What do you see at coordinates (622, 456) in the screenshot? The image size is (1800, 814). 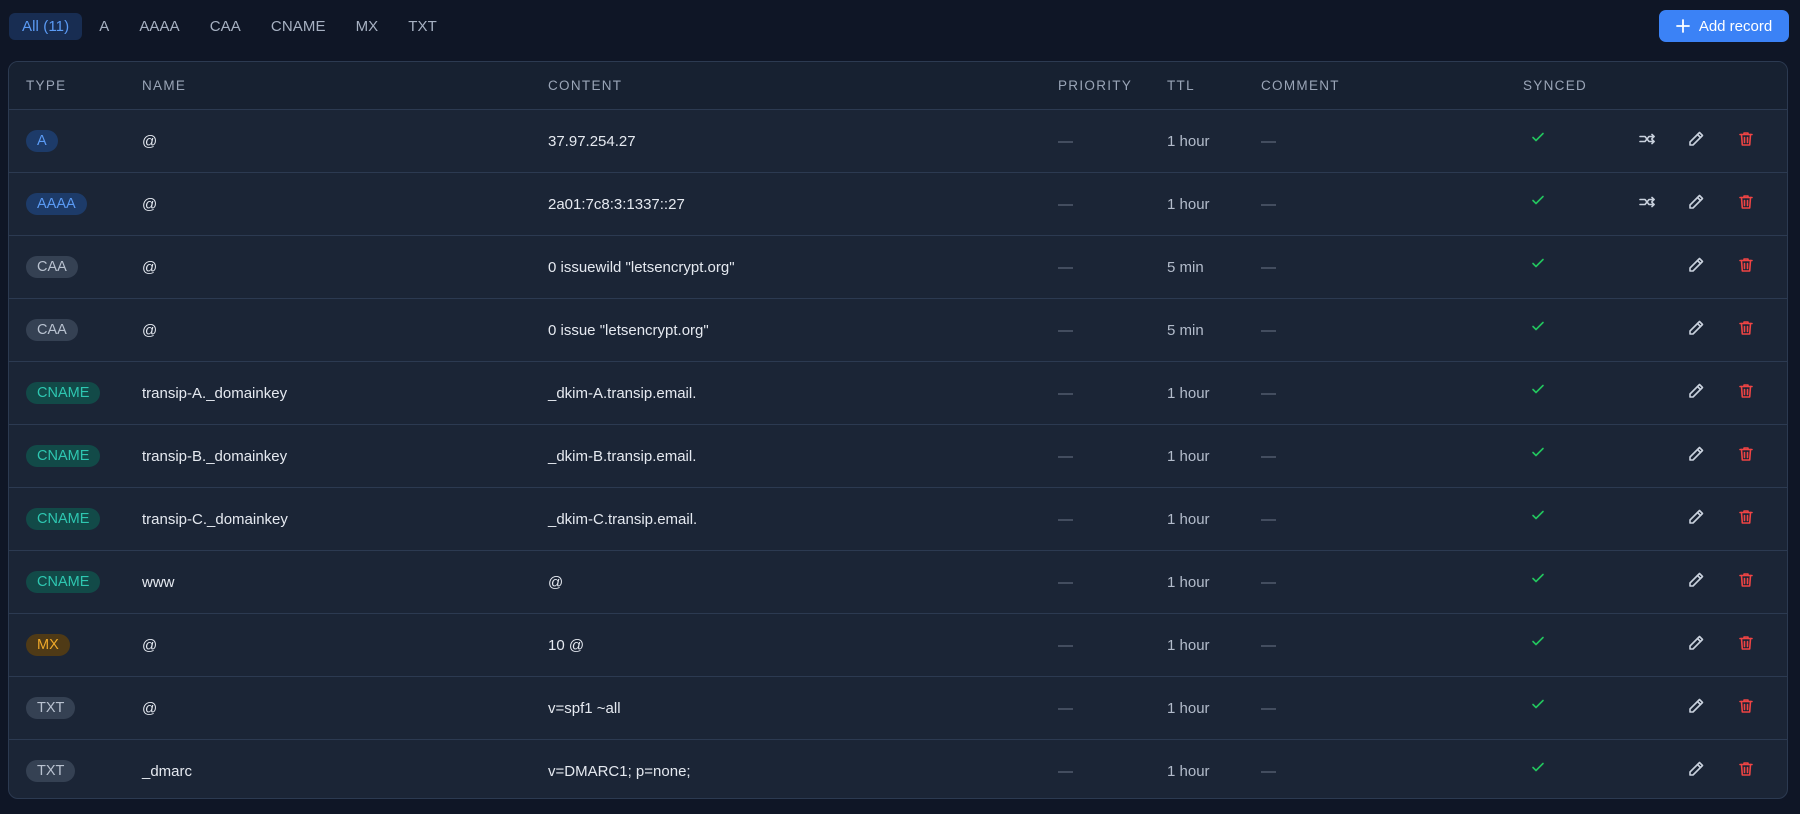 I see `content-cell: _dkim-B.transip.email.` at bounding box center [622, 456].